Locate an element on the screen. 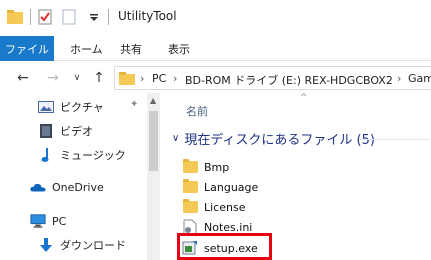 The width and height of the screenshot is (431, 260). highlight-box is located at coordinates (224, 246).